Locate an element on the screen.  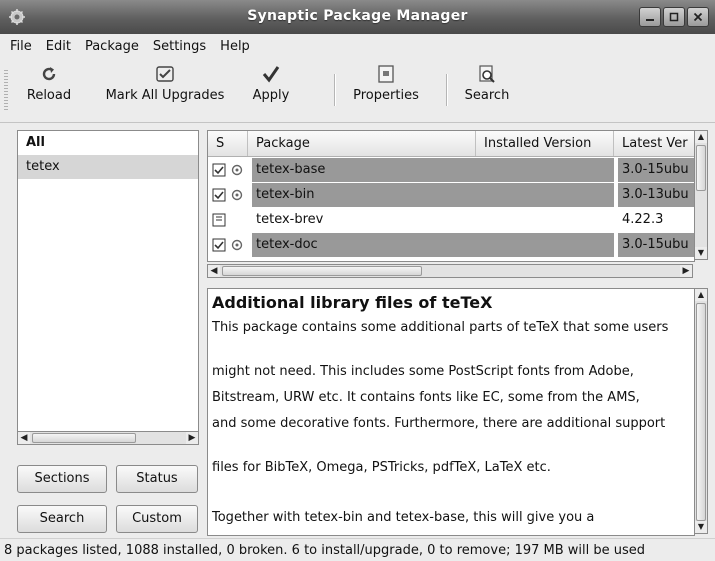
custom-button-label: Custom is located at coordinates (157, 518).